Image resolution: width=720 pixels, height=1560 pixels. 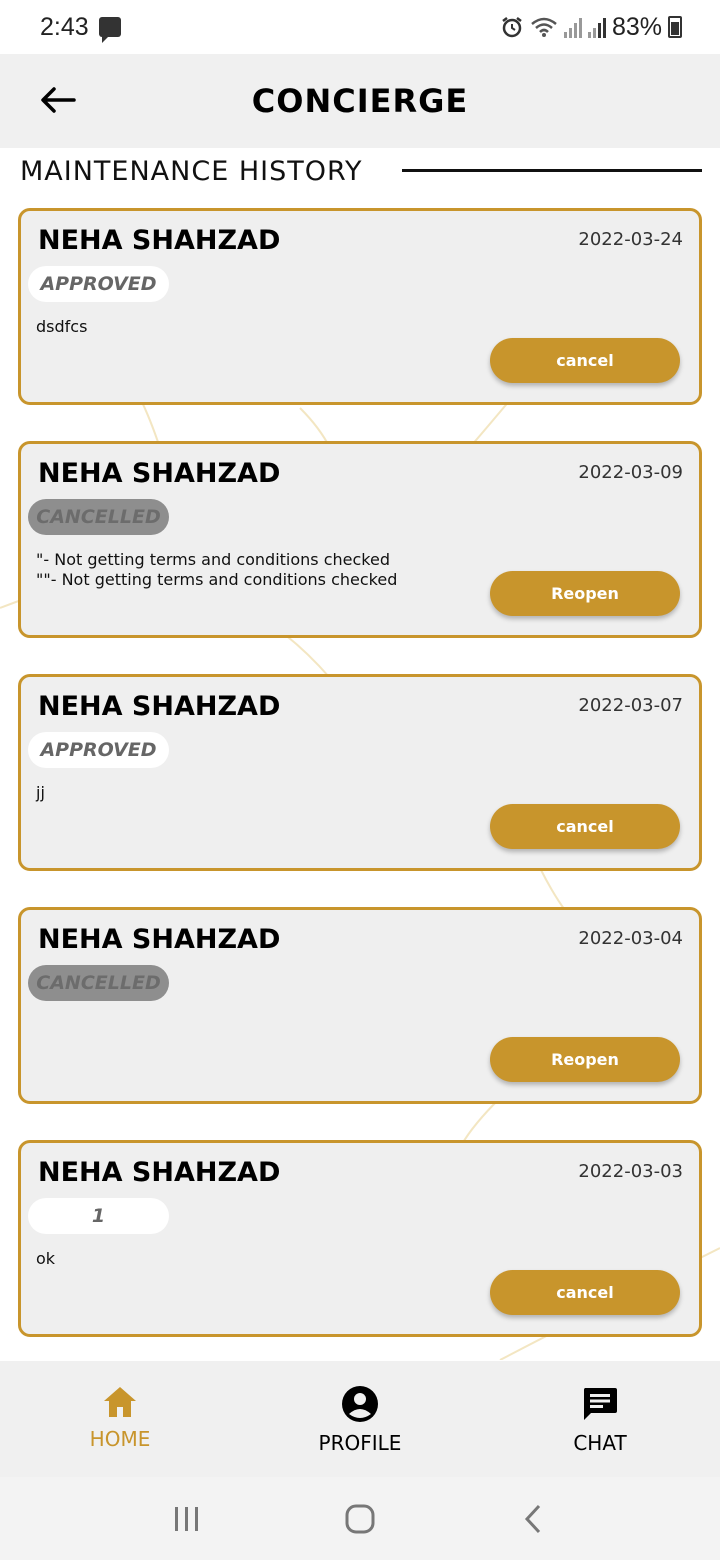 What do you see at coordinates (62, 326) in the screenshot?
I see `card-description: dsdfcs` at bounding box center [62, 326].